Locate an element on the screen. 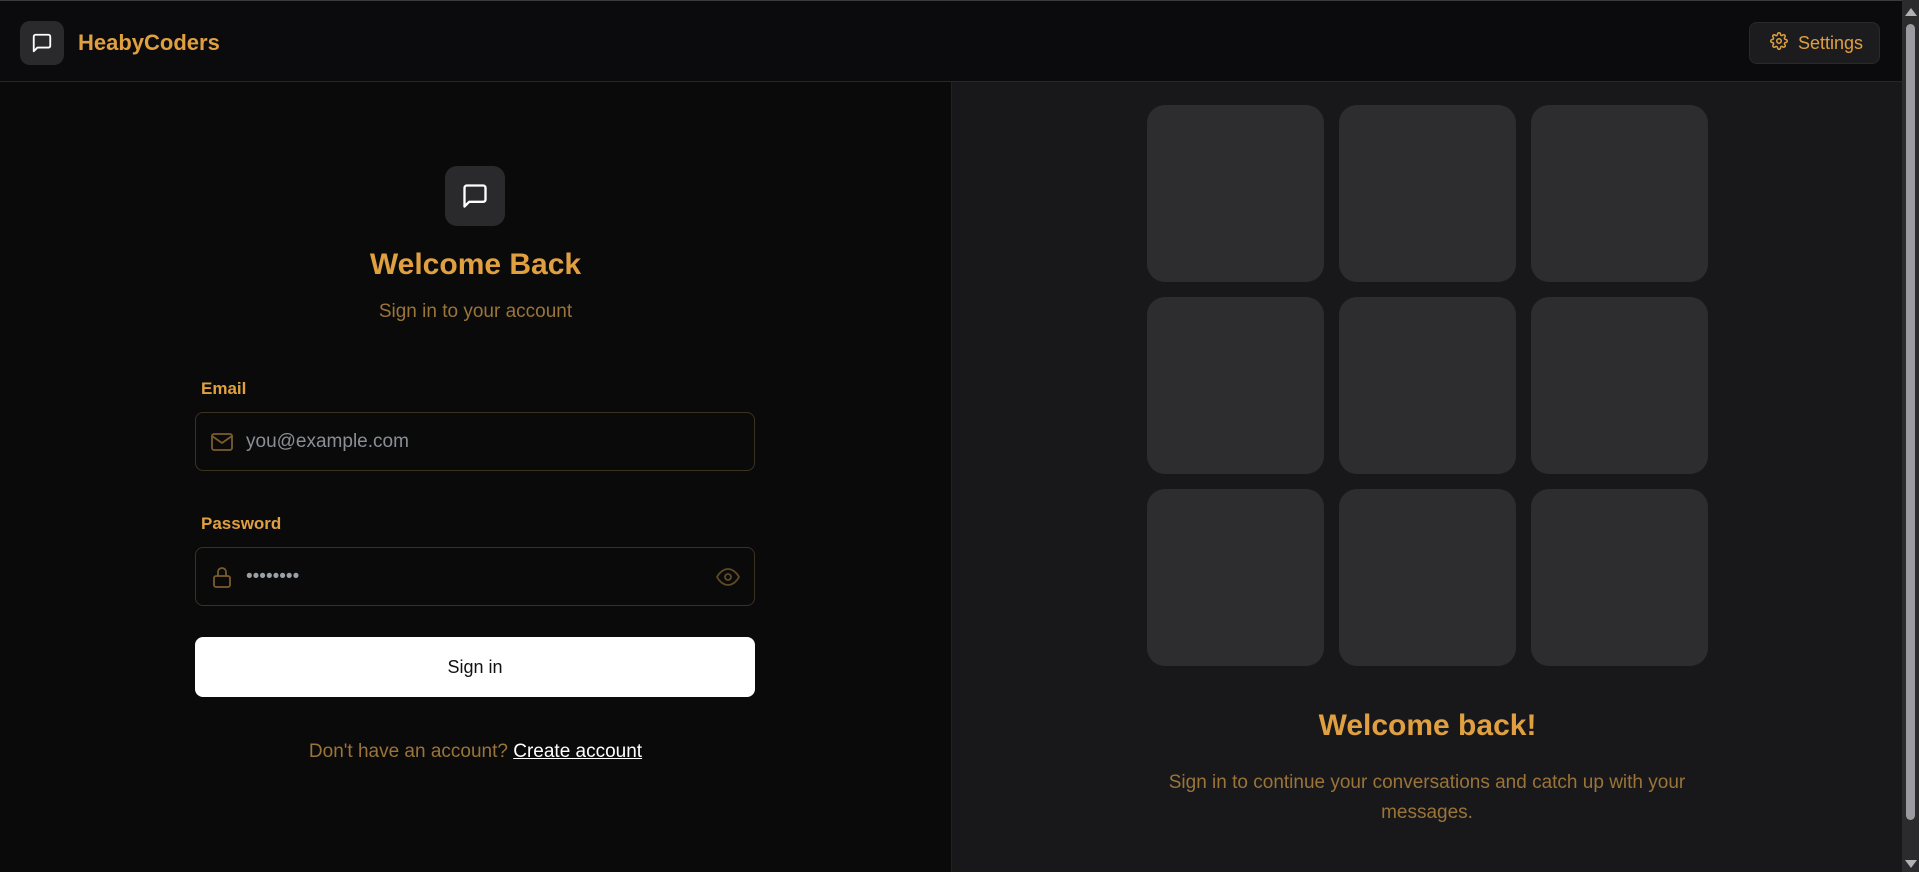  create-account-link: Create account is located at coordinates (577, 751).